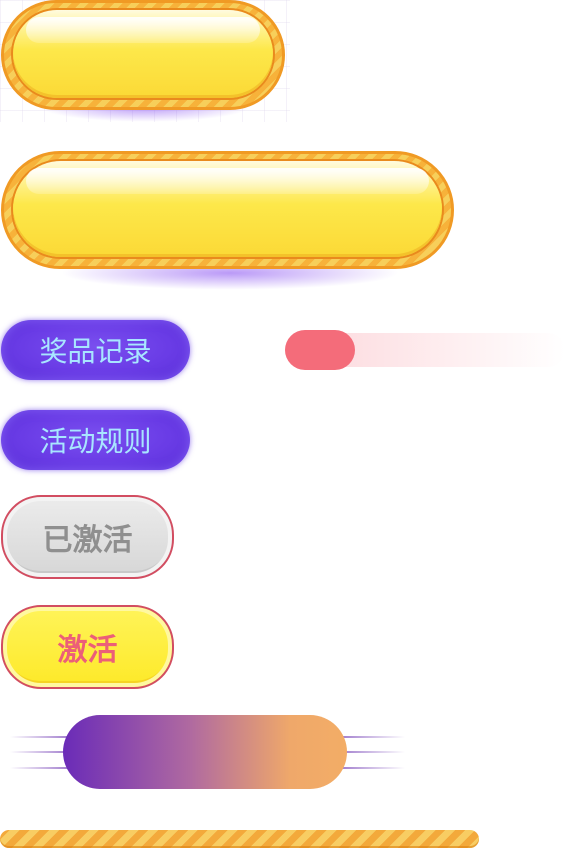  What do you see at coordinates (372, 752) in the screenshot?
I see `banner-line-right-mid` at bounding box center [372, 752].